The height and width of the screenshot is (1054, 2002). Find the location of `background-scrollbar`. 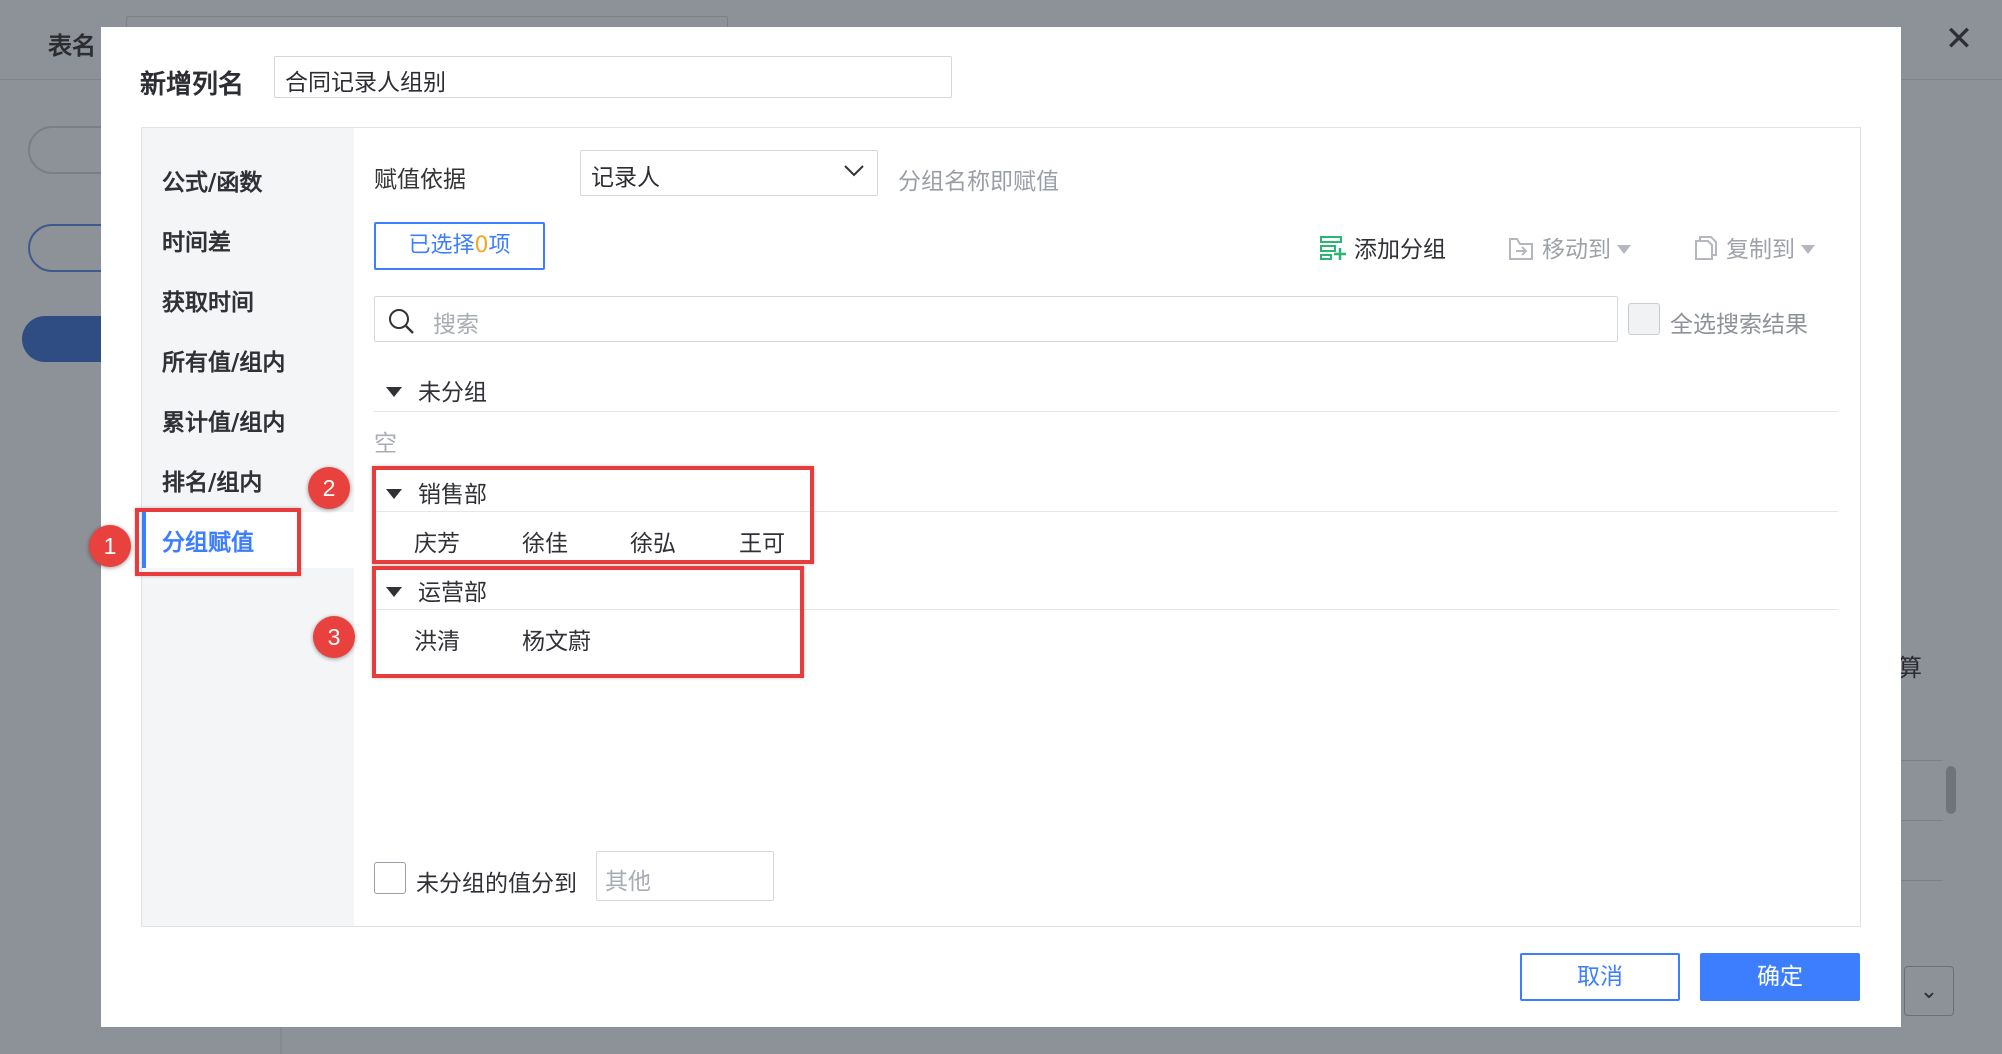

background-scrollbar is located at coordinates (1951, 790).